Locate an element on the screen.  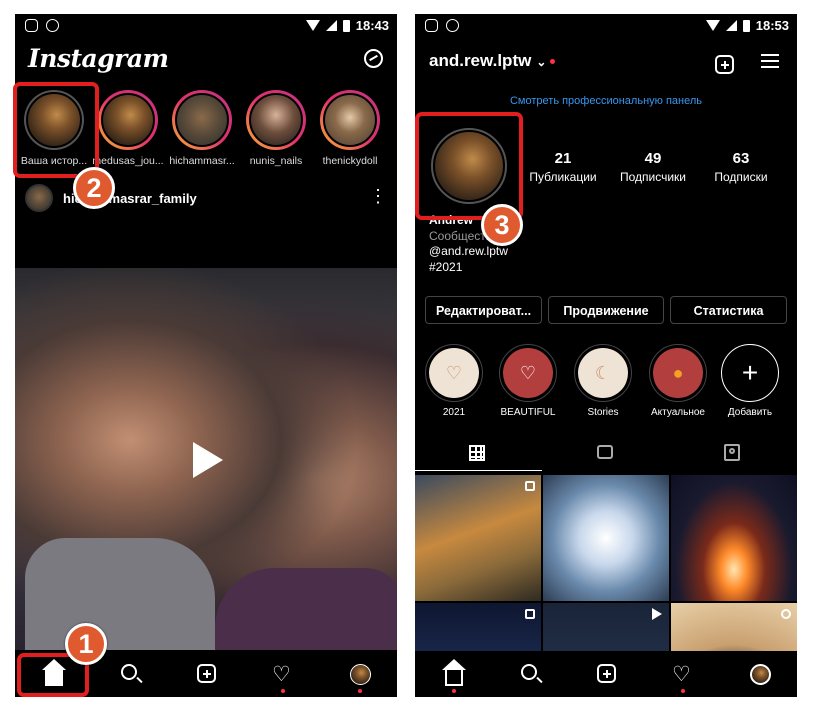
step-badge: 3 is located at coordinates (502, 225).